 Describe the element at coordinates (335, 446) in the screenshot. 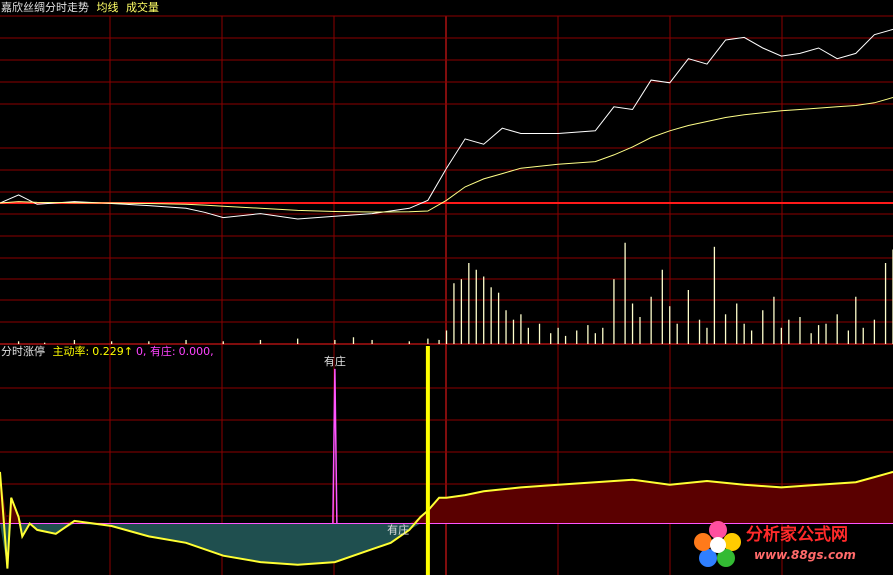

I see `zhuang-spike` at that location.